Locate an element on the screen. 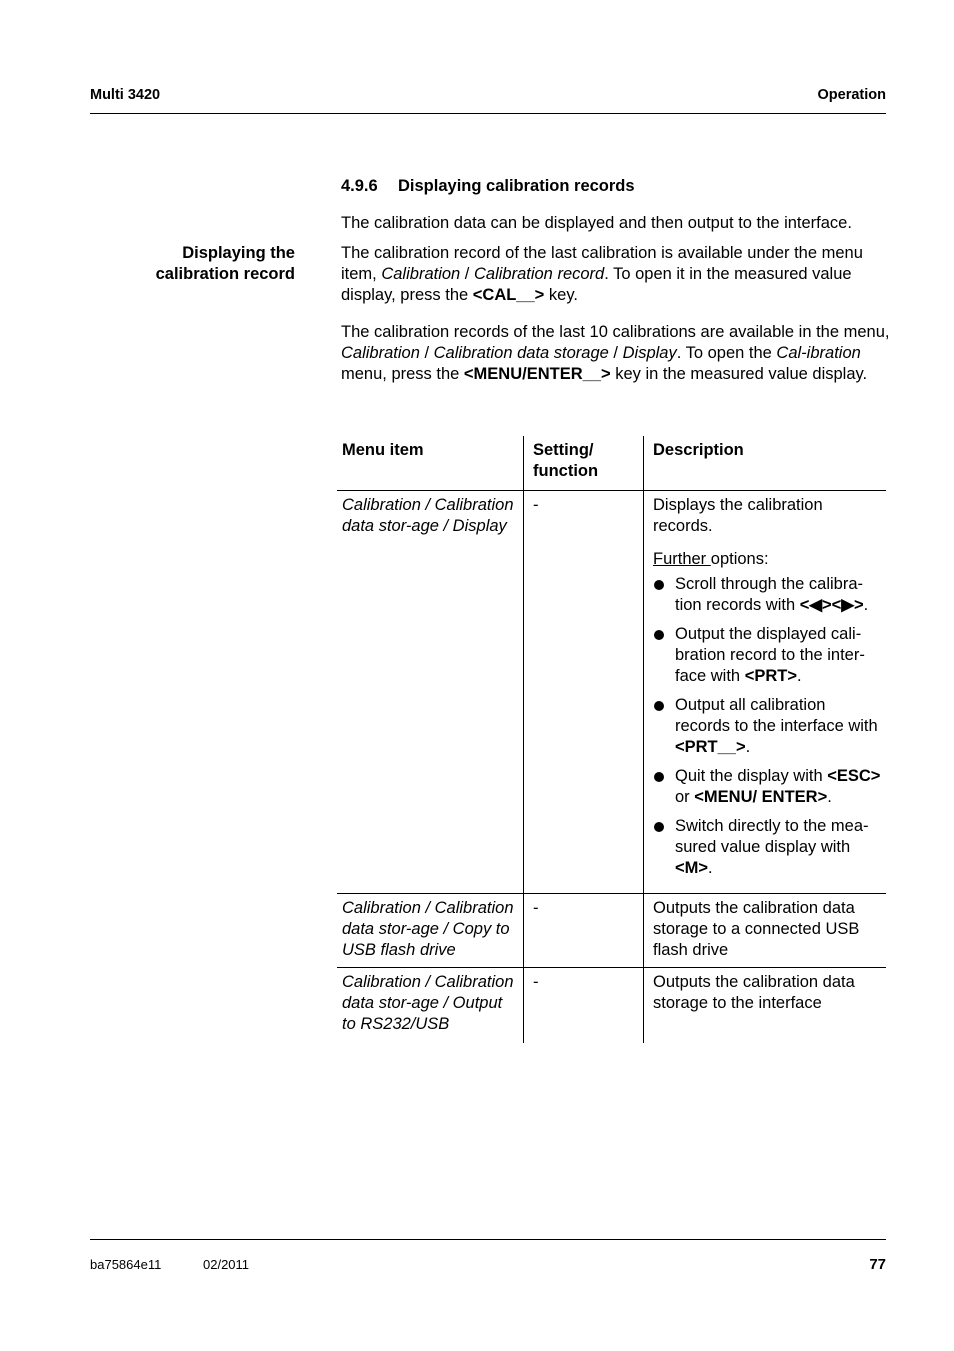 This screenshot has height=1351, width=954. column-header-setting-label: Setting/ function is located at coordinates (566, 460).